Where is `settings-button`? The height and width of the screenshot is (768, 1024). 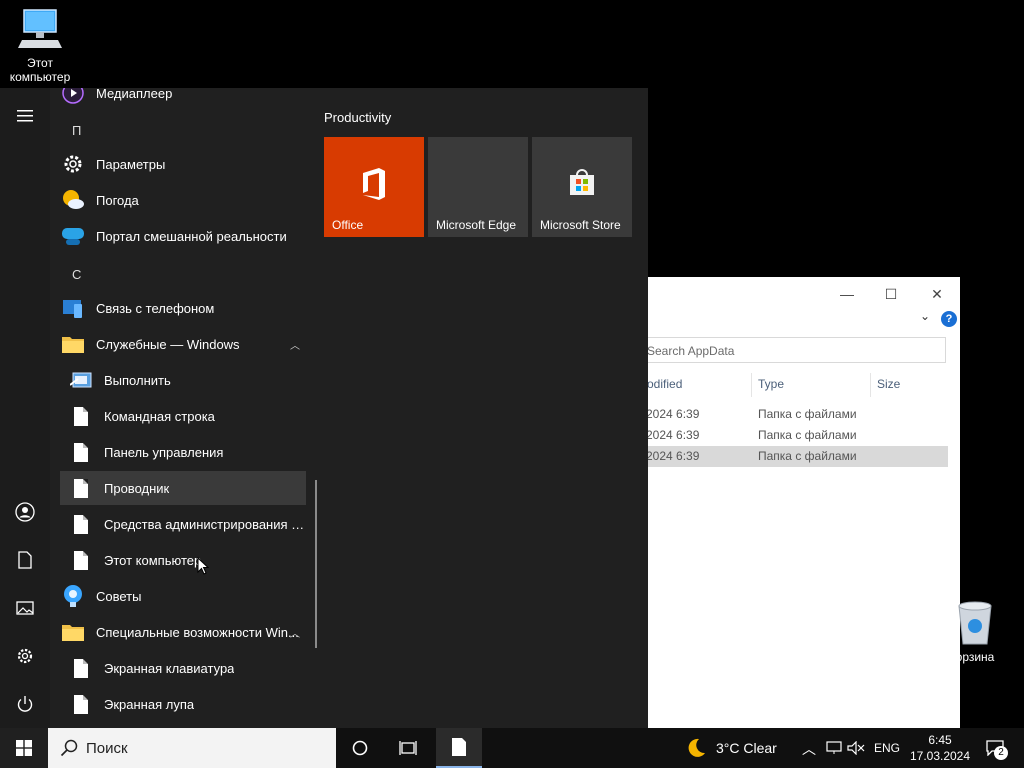 settings-button is located at coordinates (25, 656).